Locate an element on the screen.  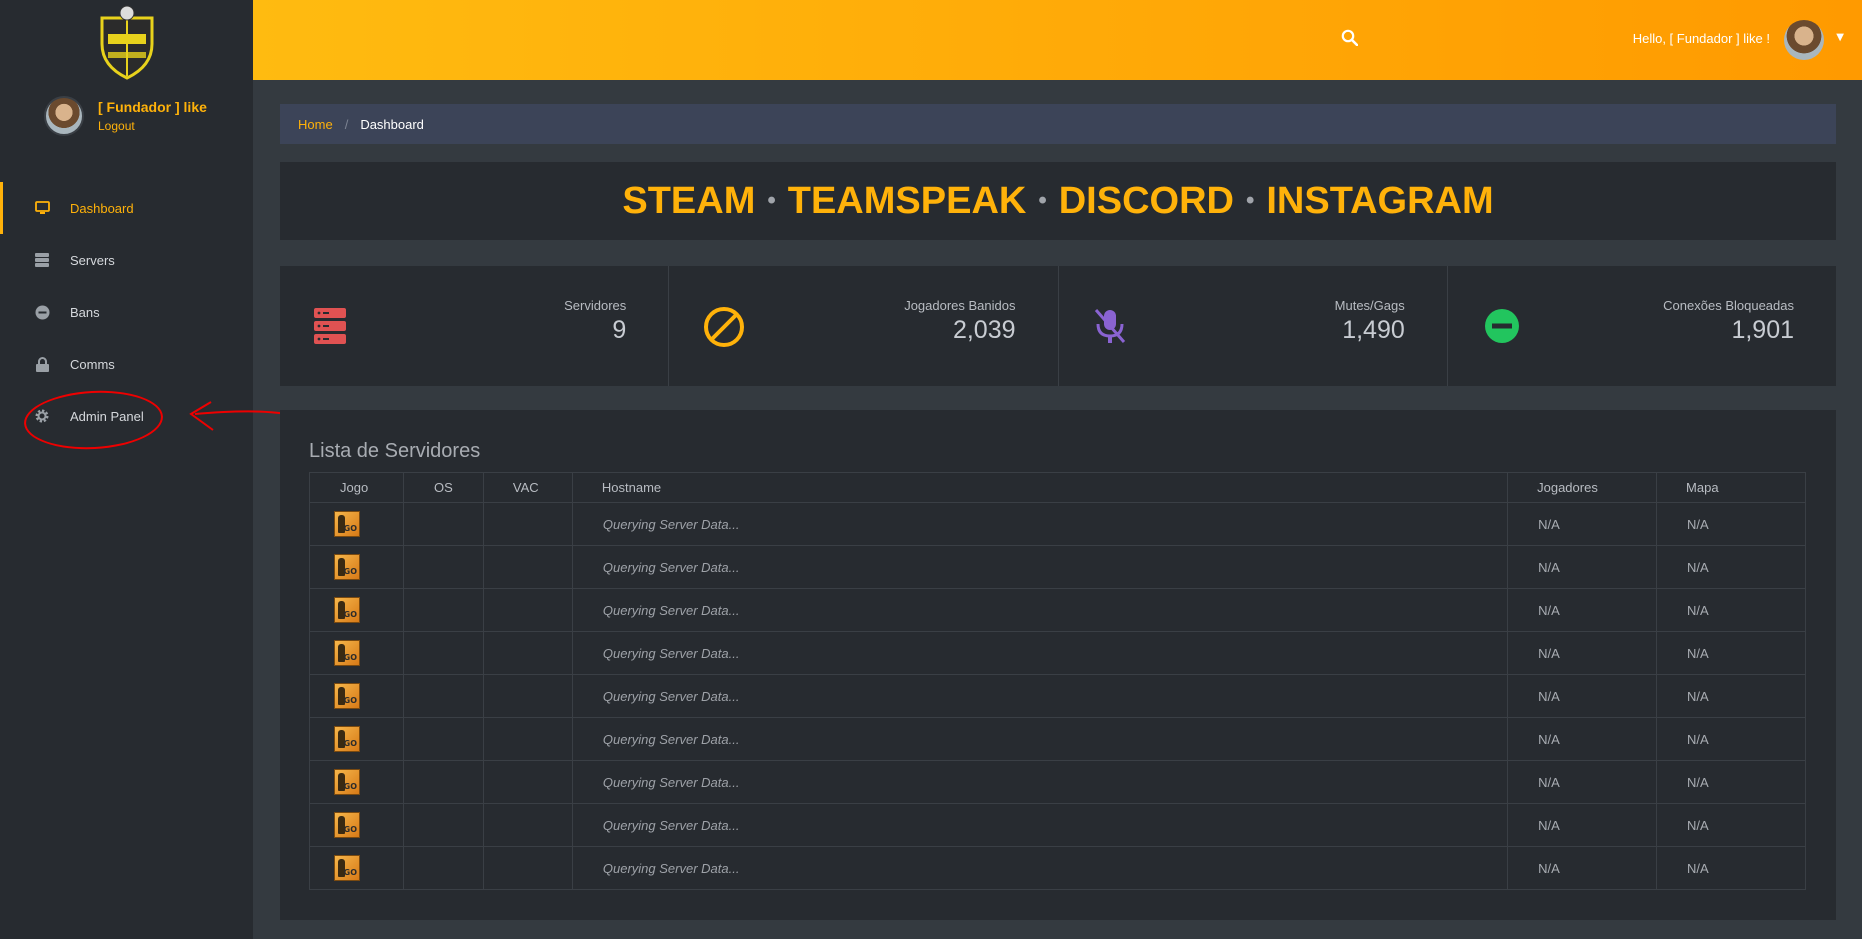
stat-label: Conexões Bloqueadas is located at coordinates (1728, 305).